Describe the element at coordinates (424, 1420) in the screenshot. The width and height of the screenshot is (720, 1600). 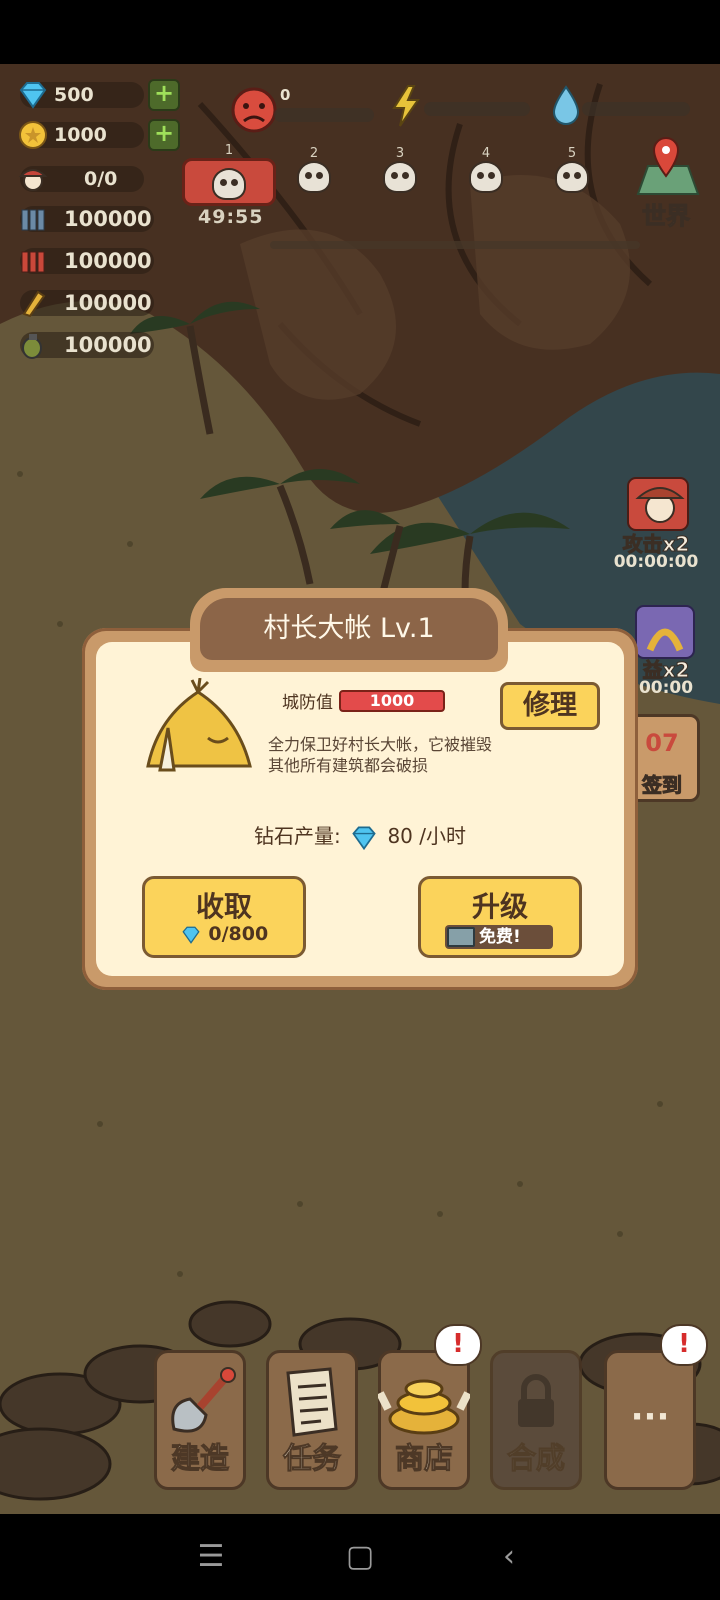
I see `shop-button: 商店` at that location.